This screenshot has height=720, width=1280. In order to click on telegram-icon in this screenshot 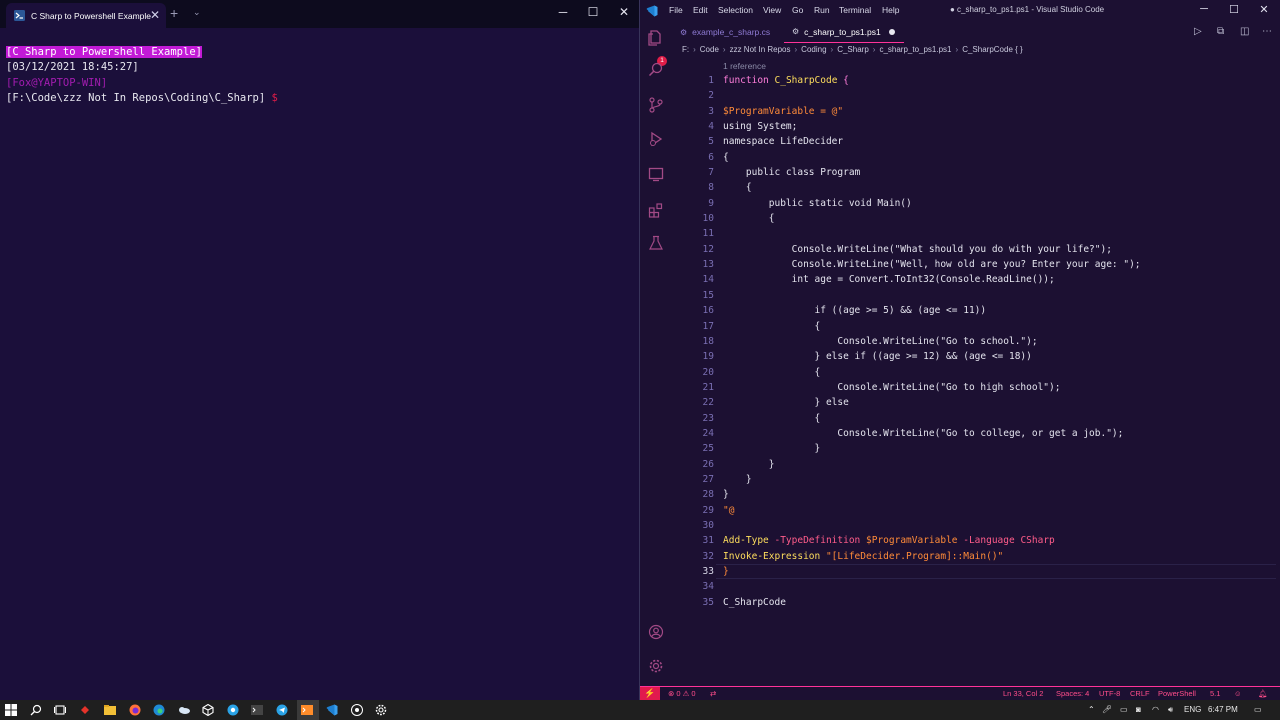, I will do `click(282, 710)`.